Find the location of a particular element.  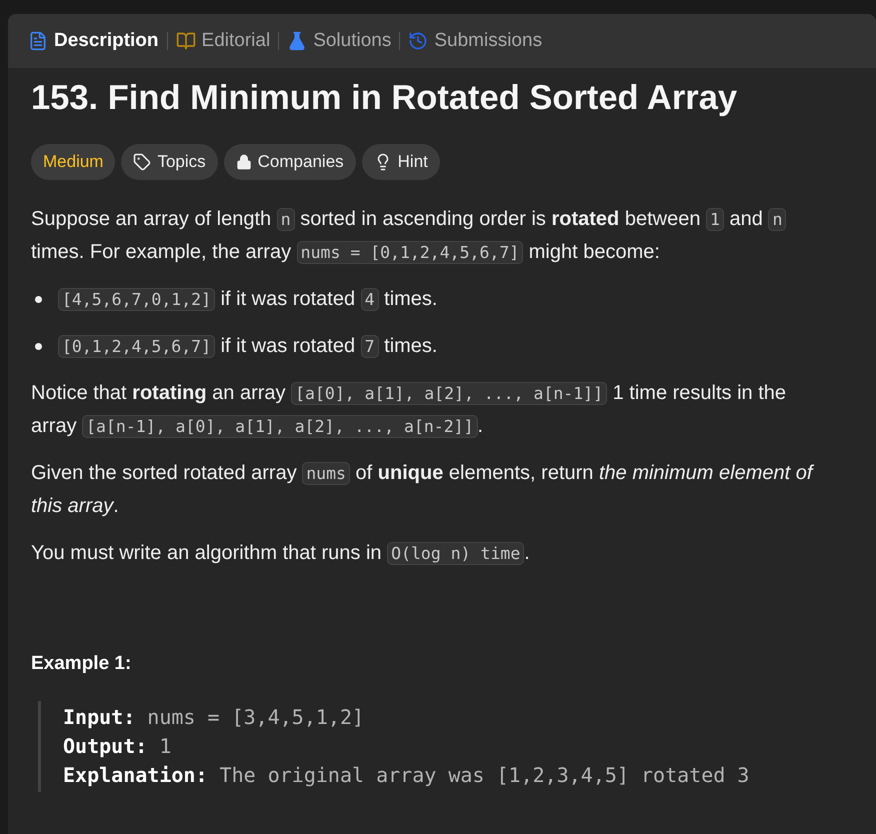

book-icon is located at coordinates (186, 41).